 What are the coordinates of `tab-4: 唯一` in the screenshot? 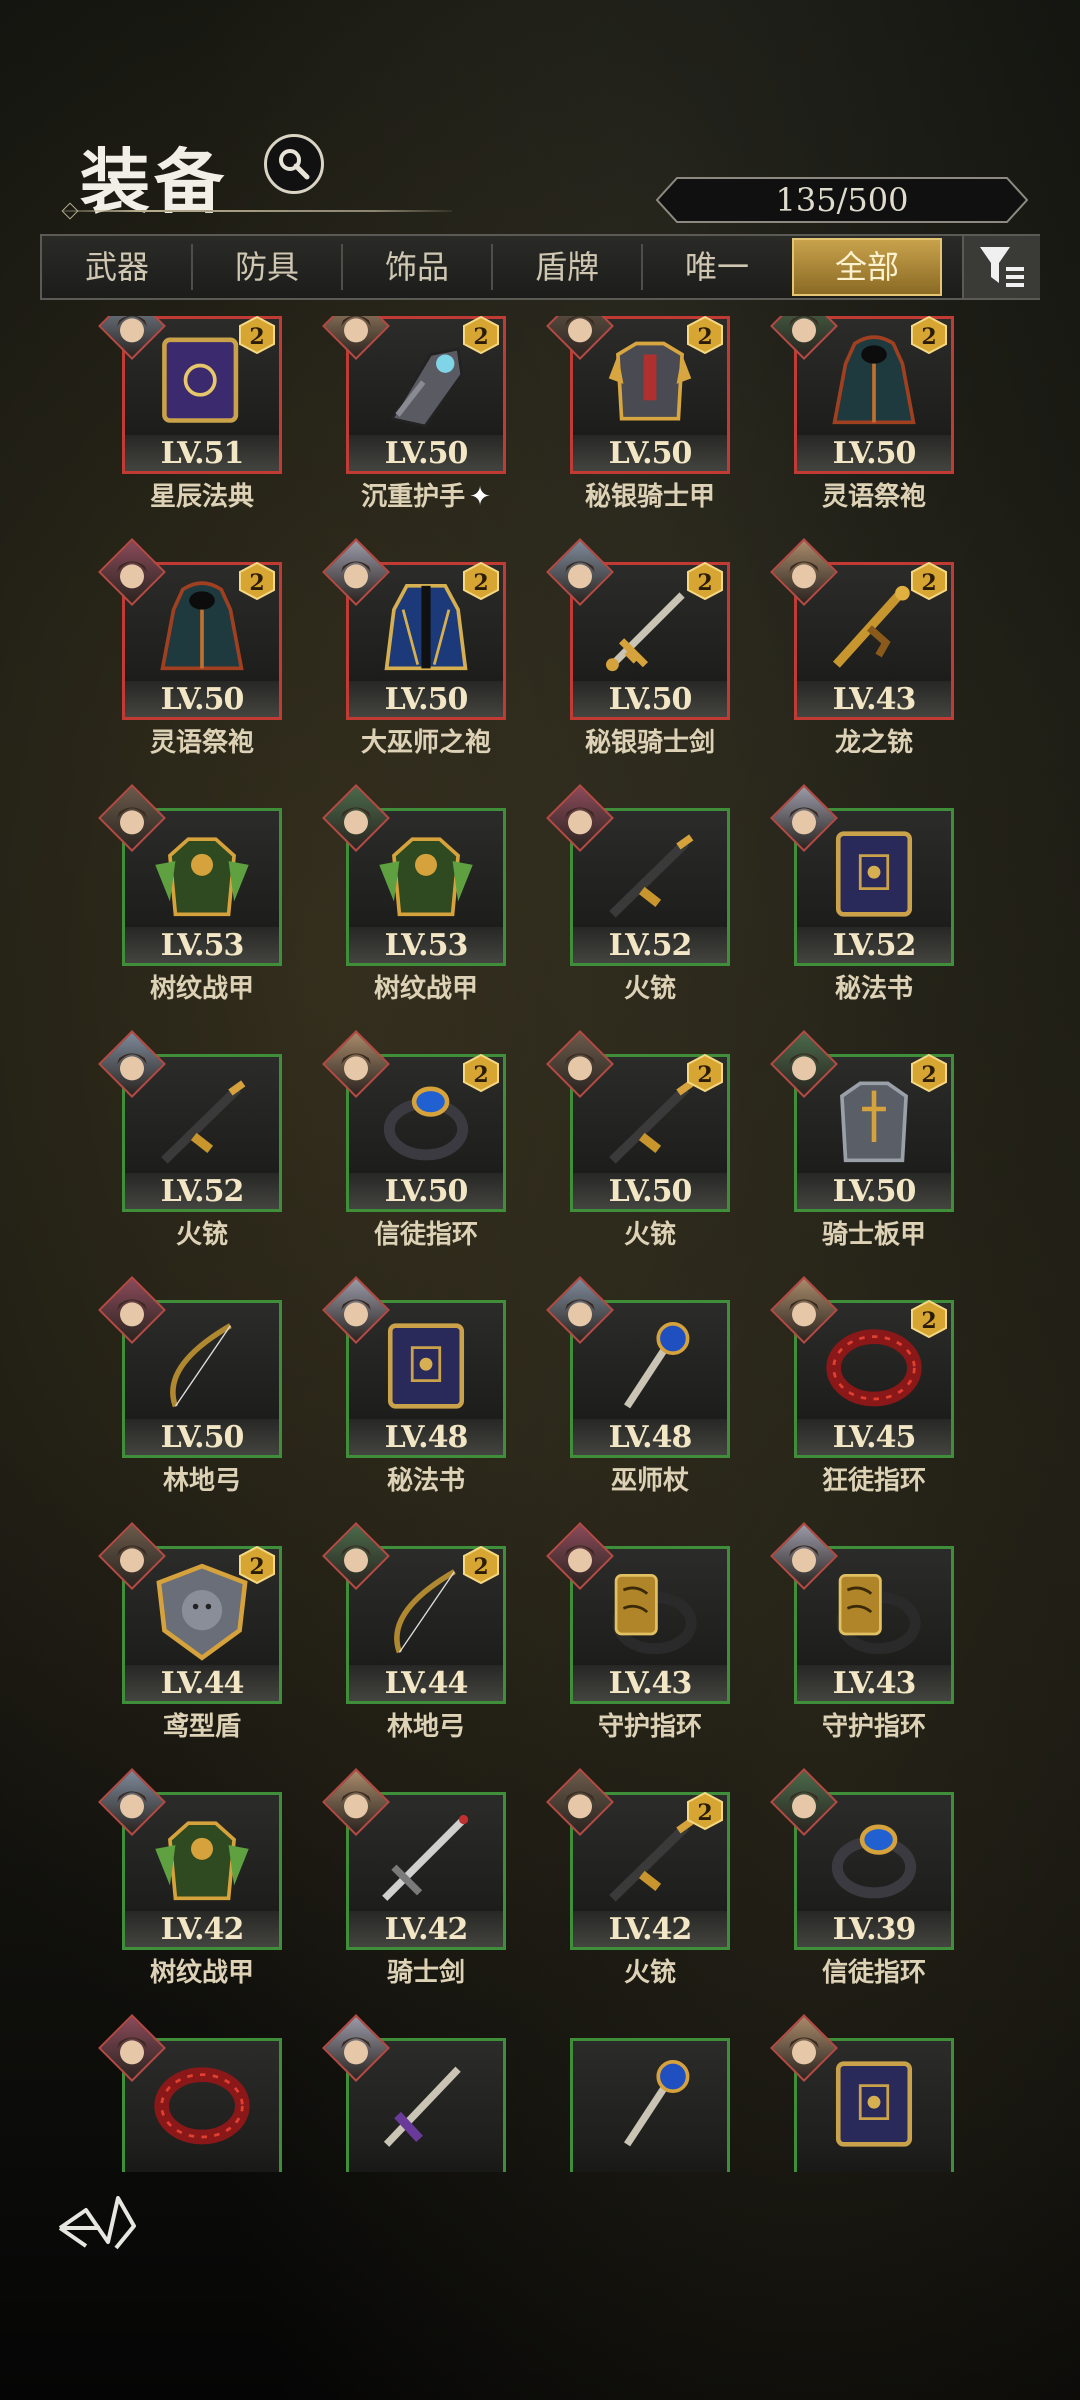 It's located at (717, 267).